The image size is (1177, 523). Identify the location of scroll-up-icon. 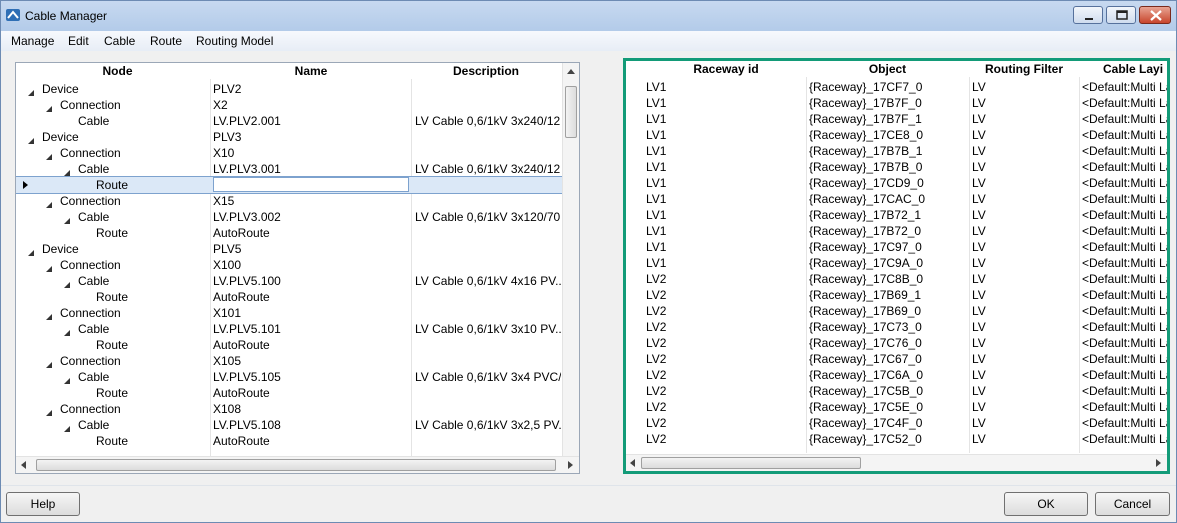
(571, 71).